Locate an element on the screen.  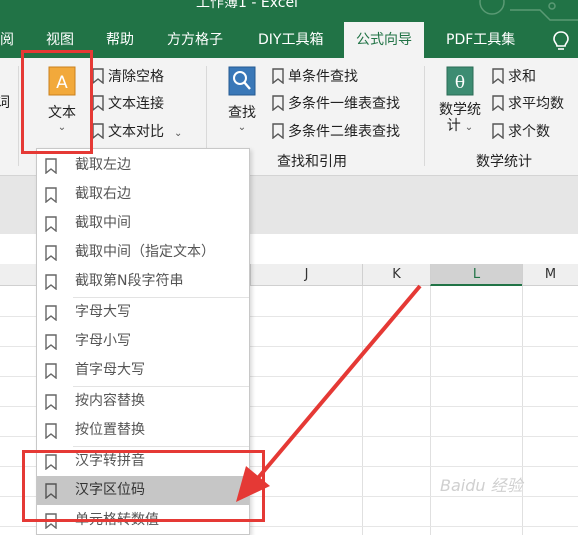
annotation-arrow-icon is located at coordinates (329, 393).